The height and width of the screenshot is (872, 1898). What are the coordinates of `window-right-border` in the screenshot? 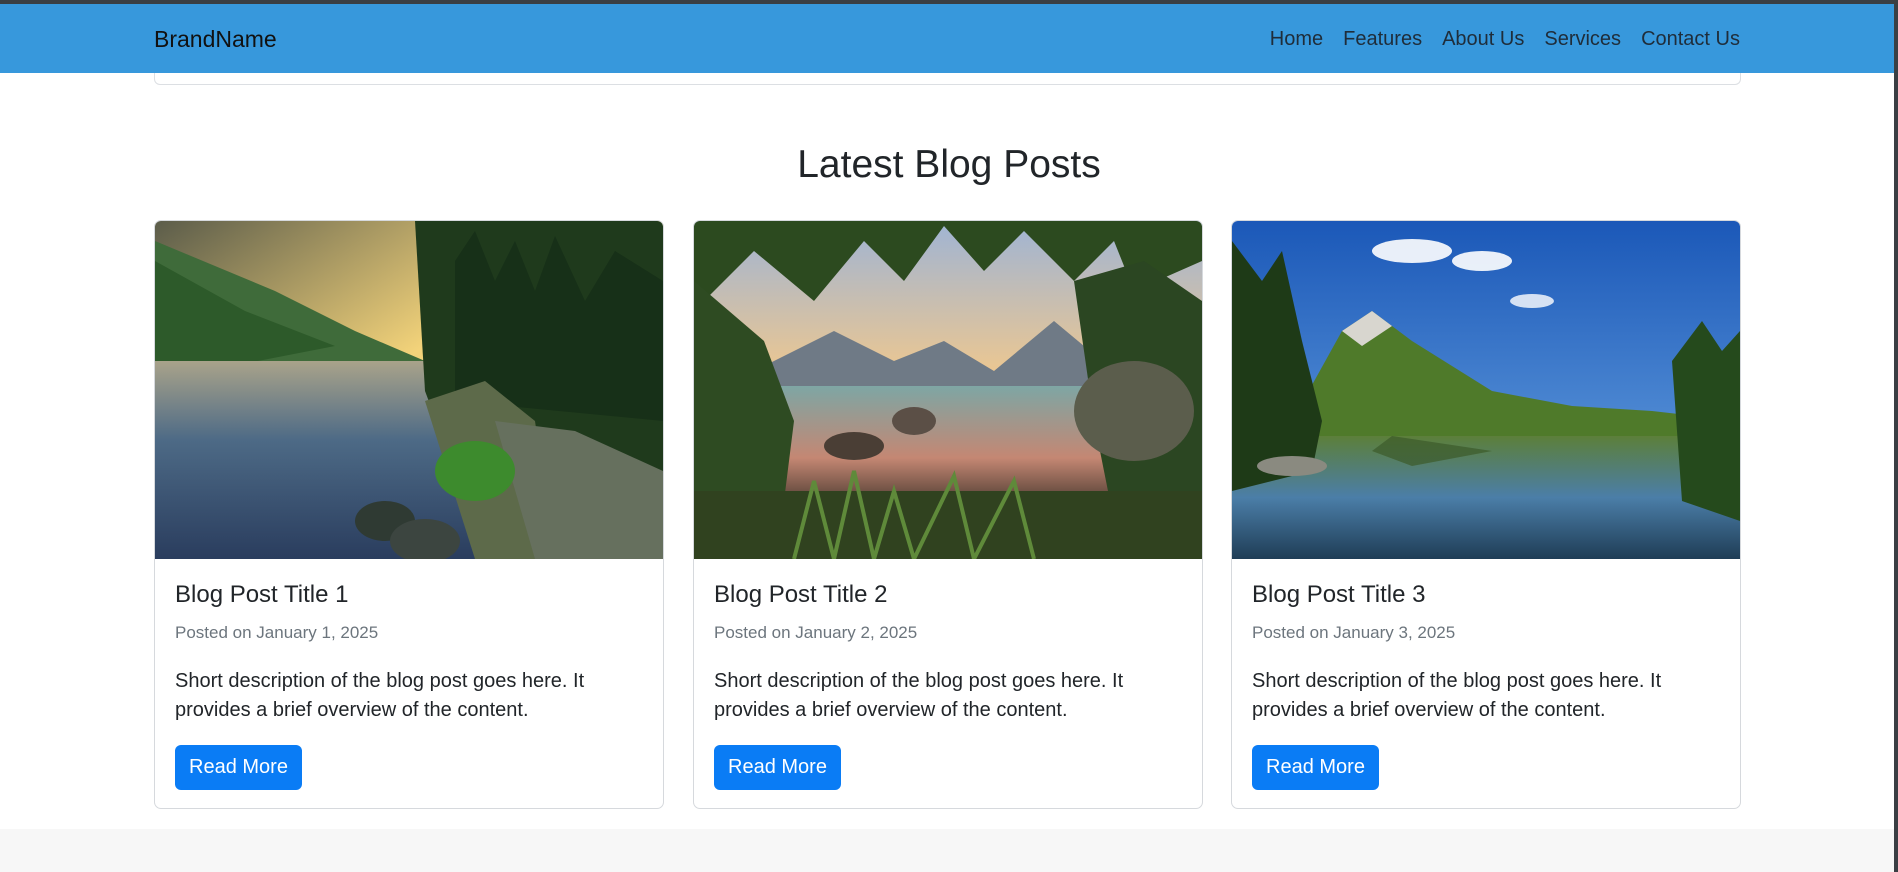 It's located at (1896, 436).